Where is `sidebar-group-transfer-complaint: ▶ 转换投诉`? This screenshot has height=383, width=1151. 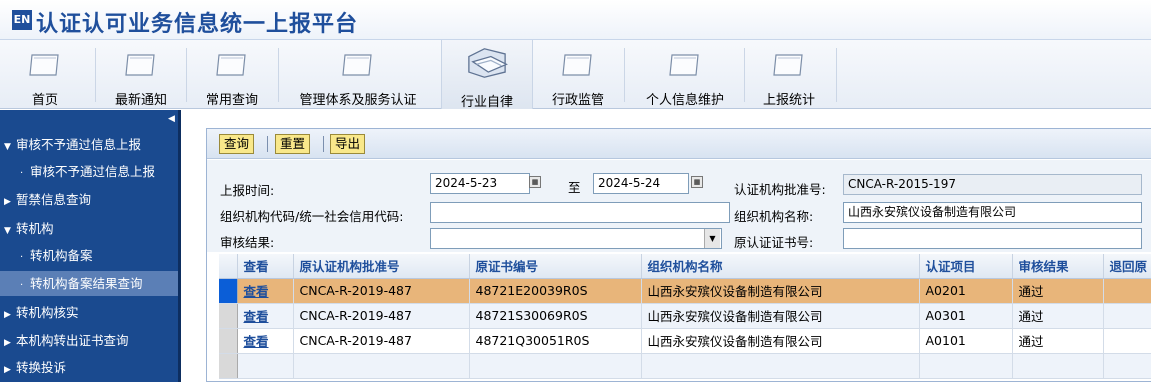
sidebar-group-transfer-complaint: ▶ 转换投诉 is located at coordinates (89, 367).